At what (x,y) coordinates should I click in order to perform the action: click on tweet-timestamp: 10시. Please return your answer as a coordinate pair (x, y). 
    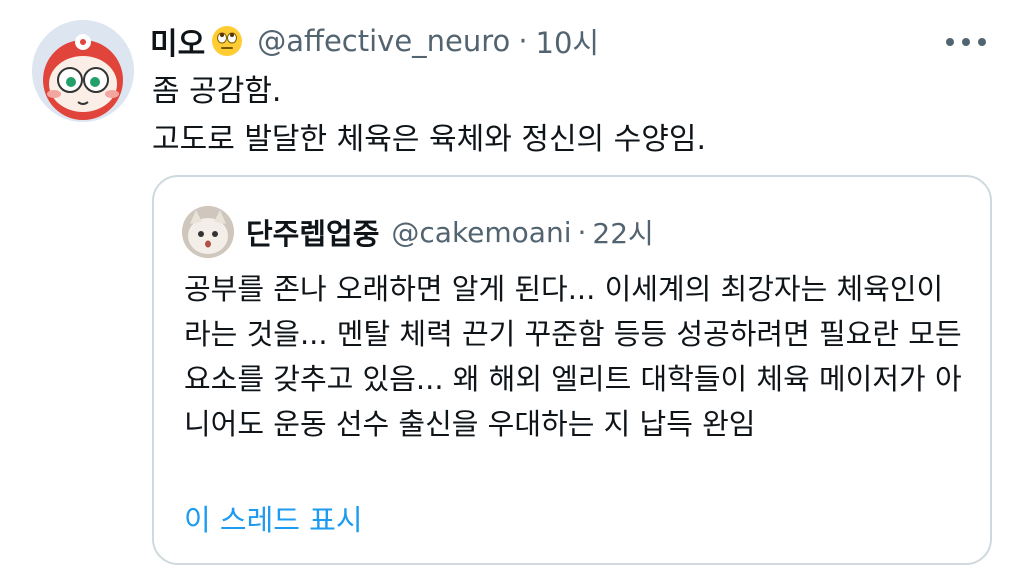
    Looking at the image, I should click on (568, 41).